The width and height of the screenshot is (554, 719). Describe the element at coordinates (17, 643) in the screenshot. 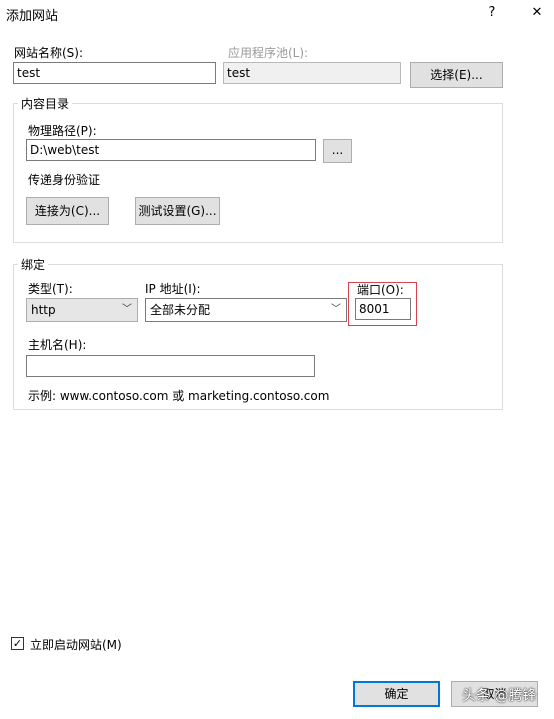

I see `start-immediately-checkbox: ✓` at that location.